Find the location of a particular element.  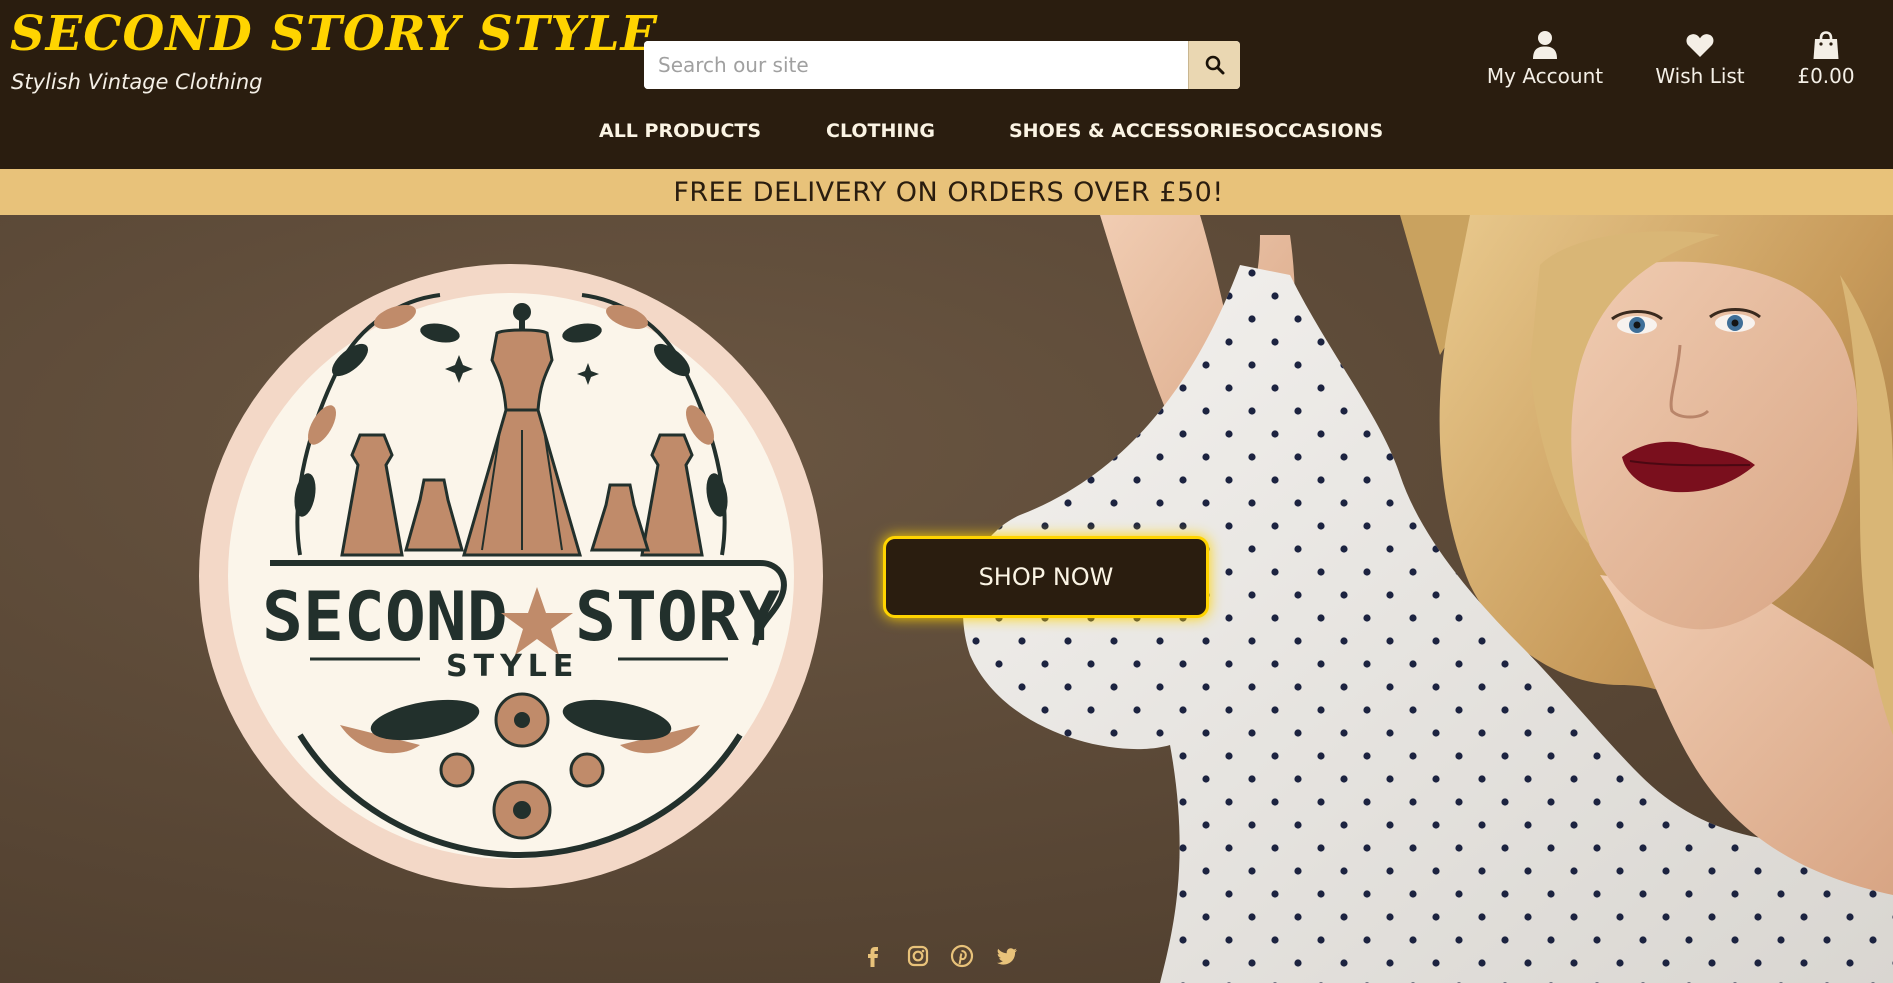

shop-now-button: SHOP NOW is located at coordinates (1046, 577).